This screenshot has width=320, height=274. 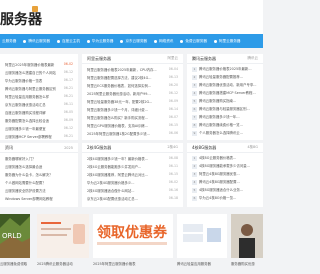 I want to click on list-item: 阿里云服务器配置选择方法，建议2核4G... 06-13, so click(x=132, y=77).